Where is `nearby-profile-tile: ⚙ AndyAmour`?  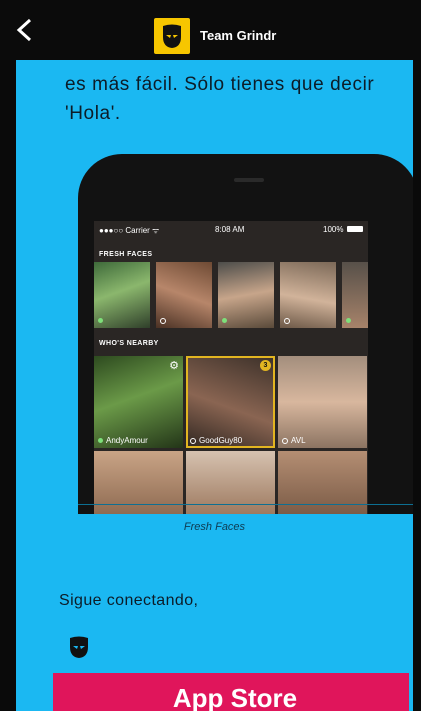 nearby-profile-tile: ⚙ AndyAmour is located at coordinates (138, 402).